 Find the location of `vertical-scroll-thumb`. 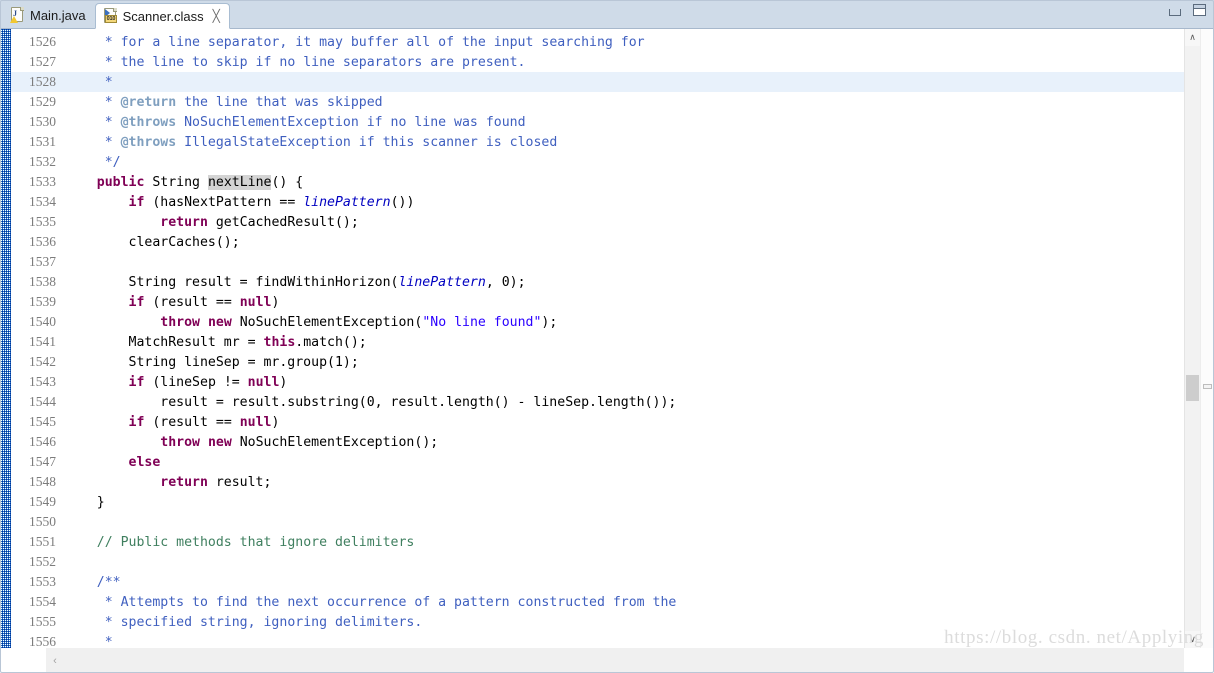

vertical-scroll-thumb is located at coordinates (1192, 388).